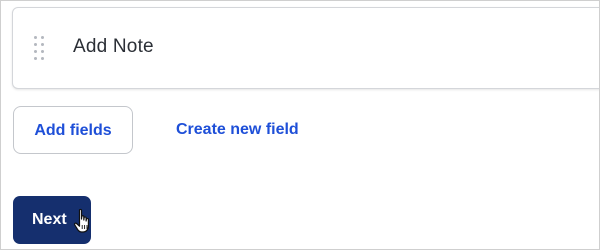  I want to click on field-label: Add Note, so click(113, 46).